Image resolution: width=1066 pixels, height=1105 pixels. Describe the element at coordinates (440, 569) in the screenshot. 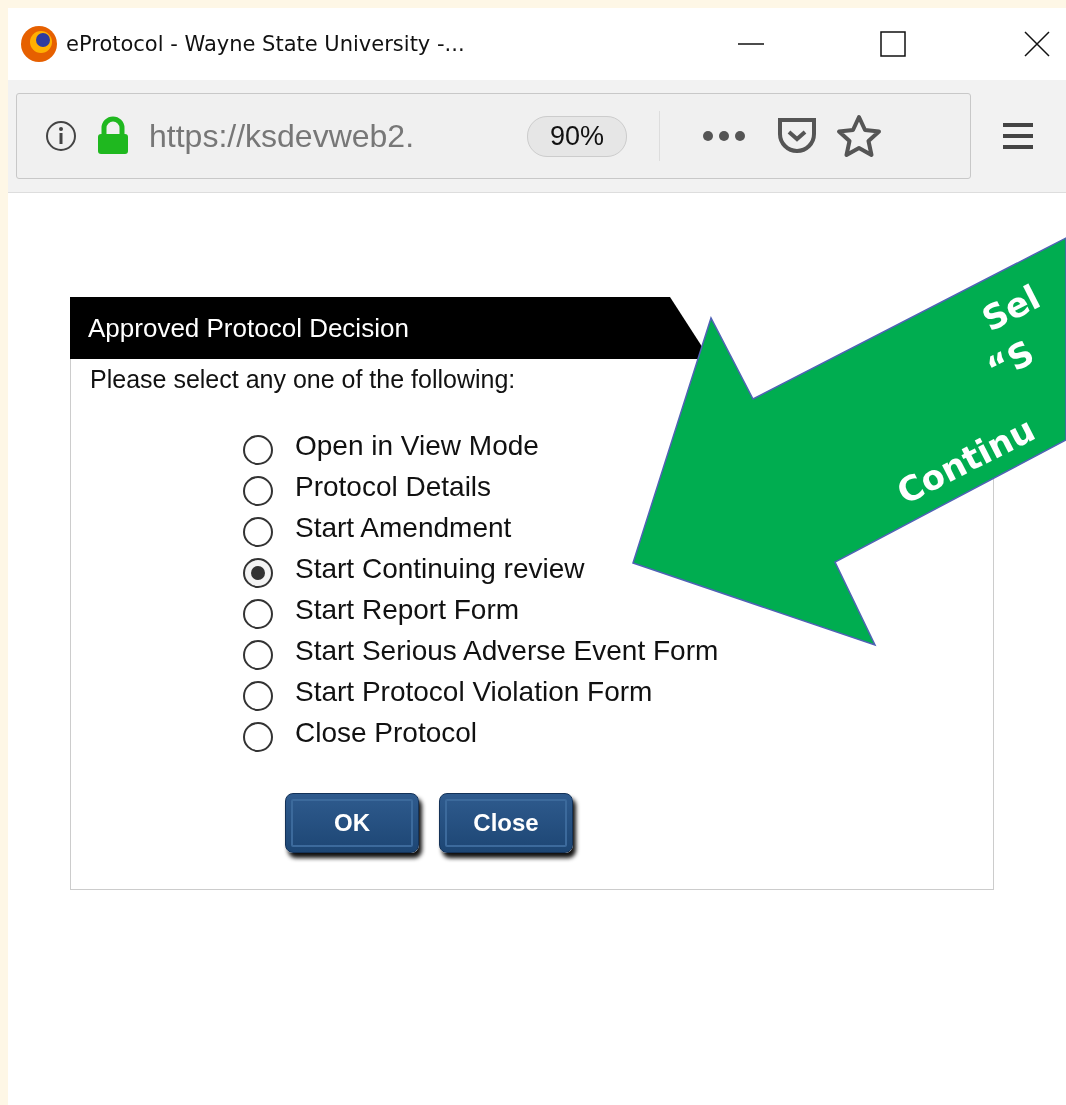

I see `option-label: Start Continuing review` at that location.